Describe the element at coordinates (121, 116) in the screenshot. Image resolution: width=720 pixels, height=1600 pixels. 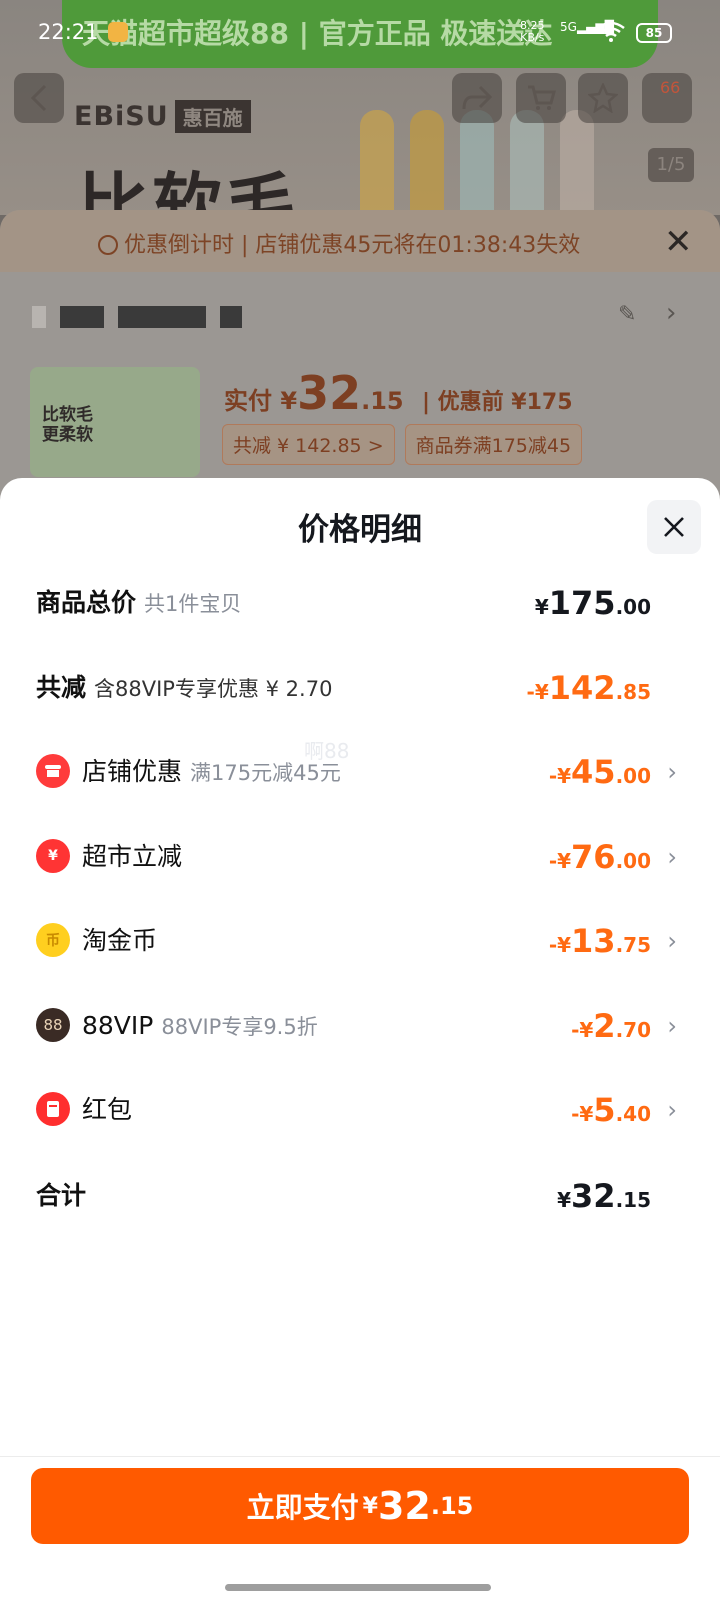
I see `brand-name: EBiSU` at that location.